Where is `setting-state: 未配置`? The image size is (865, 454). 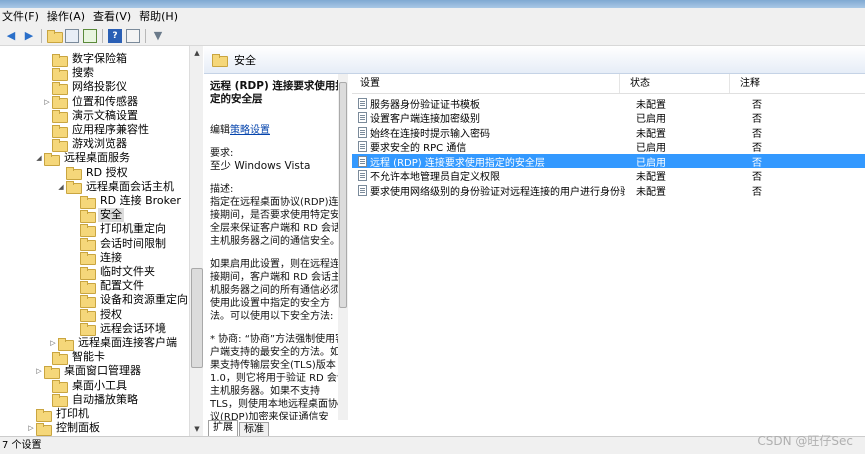
setting-state: 未配置 is located at coordinates (651, 177).